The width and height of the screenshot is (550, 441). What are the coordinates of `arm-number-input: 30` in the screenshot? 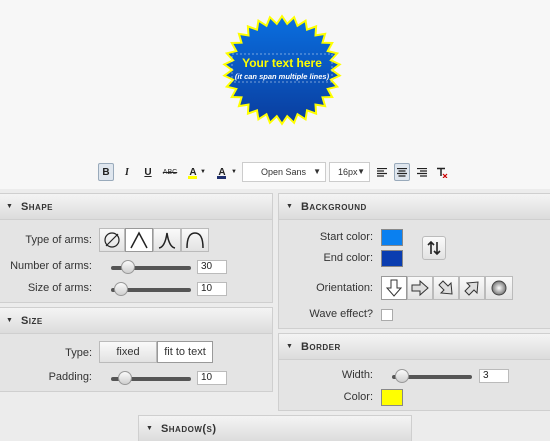 It's located at (212, 267).